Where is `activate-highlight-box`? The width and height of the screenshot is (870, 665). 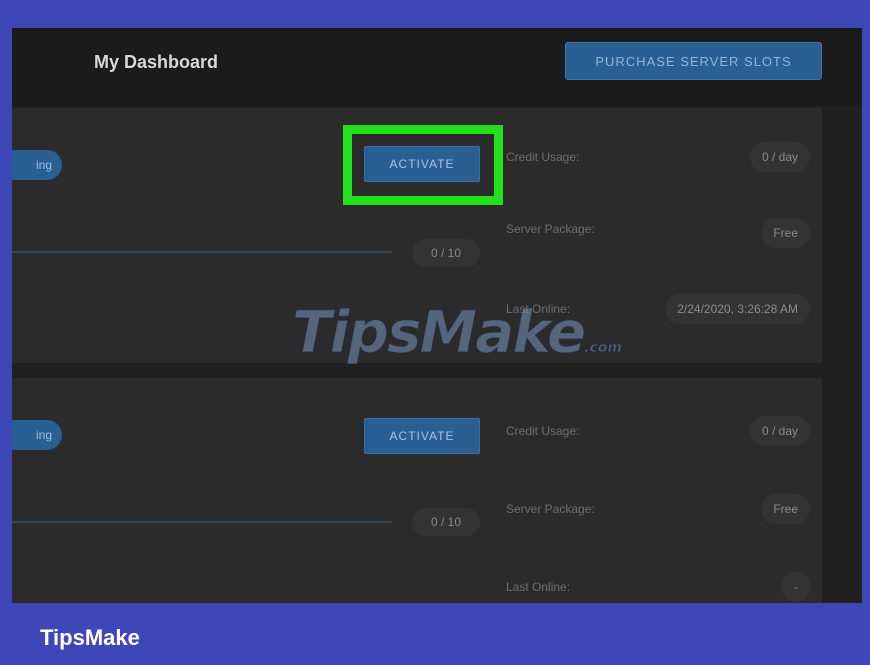 activate-highlight-box is located at coordinates (423, 165).